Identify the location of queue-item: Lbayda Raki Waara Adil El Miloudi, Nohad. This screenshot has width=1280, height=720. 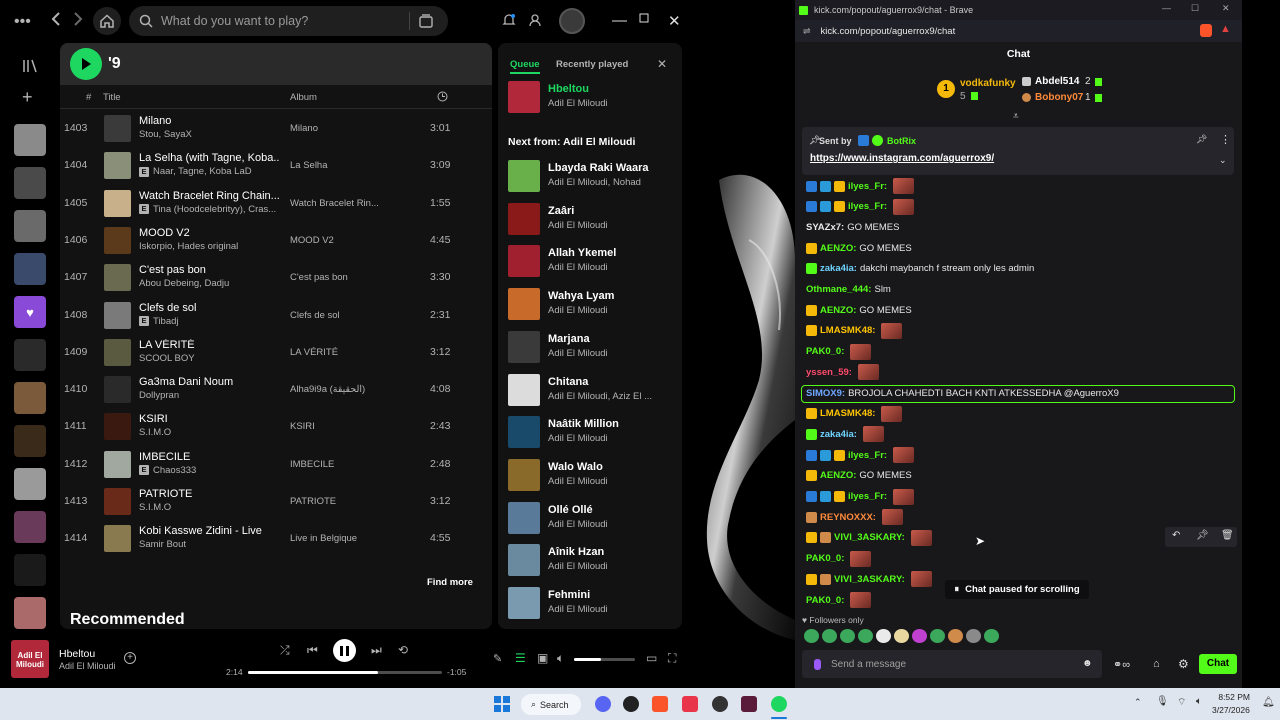
(593, 178).